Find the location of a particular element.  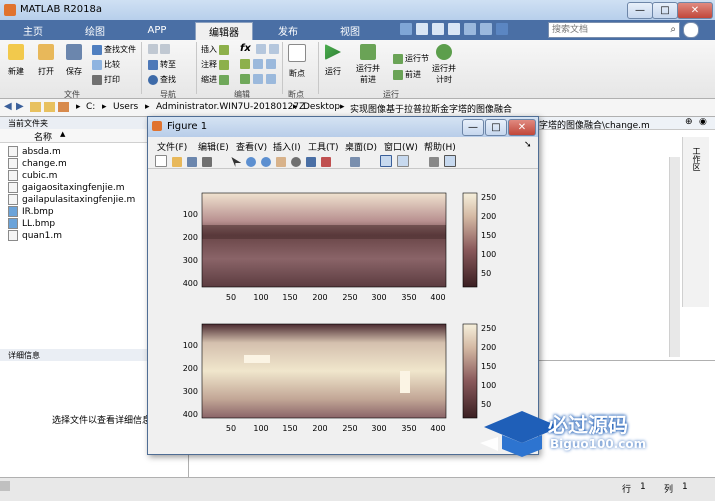

search-box: ⌕ is located at coordinates (614, 30).